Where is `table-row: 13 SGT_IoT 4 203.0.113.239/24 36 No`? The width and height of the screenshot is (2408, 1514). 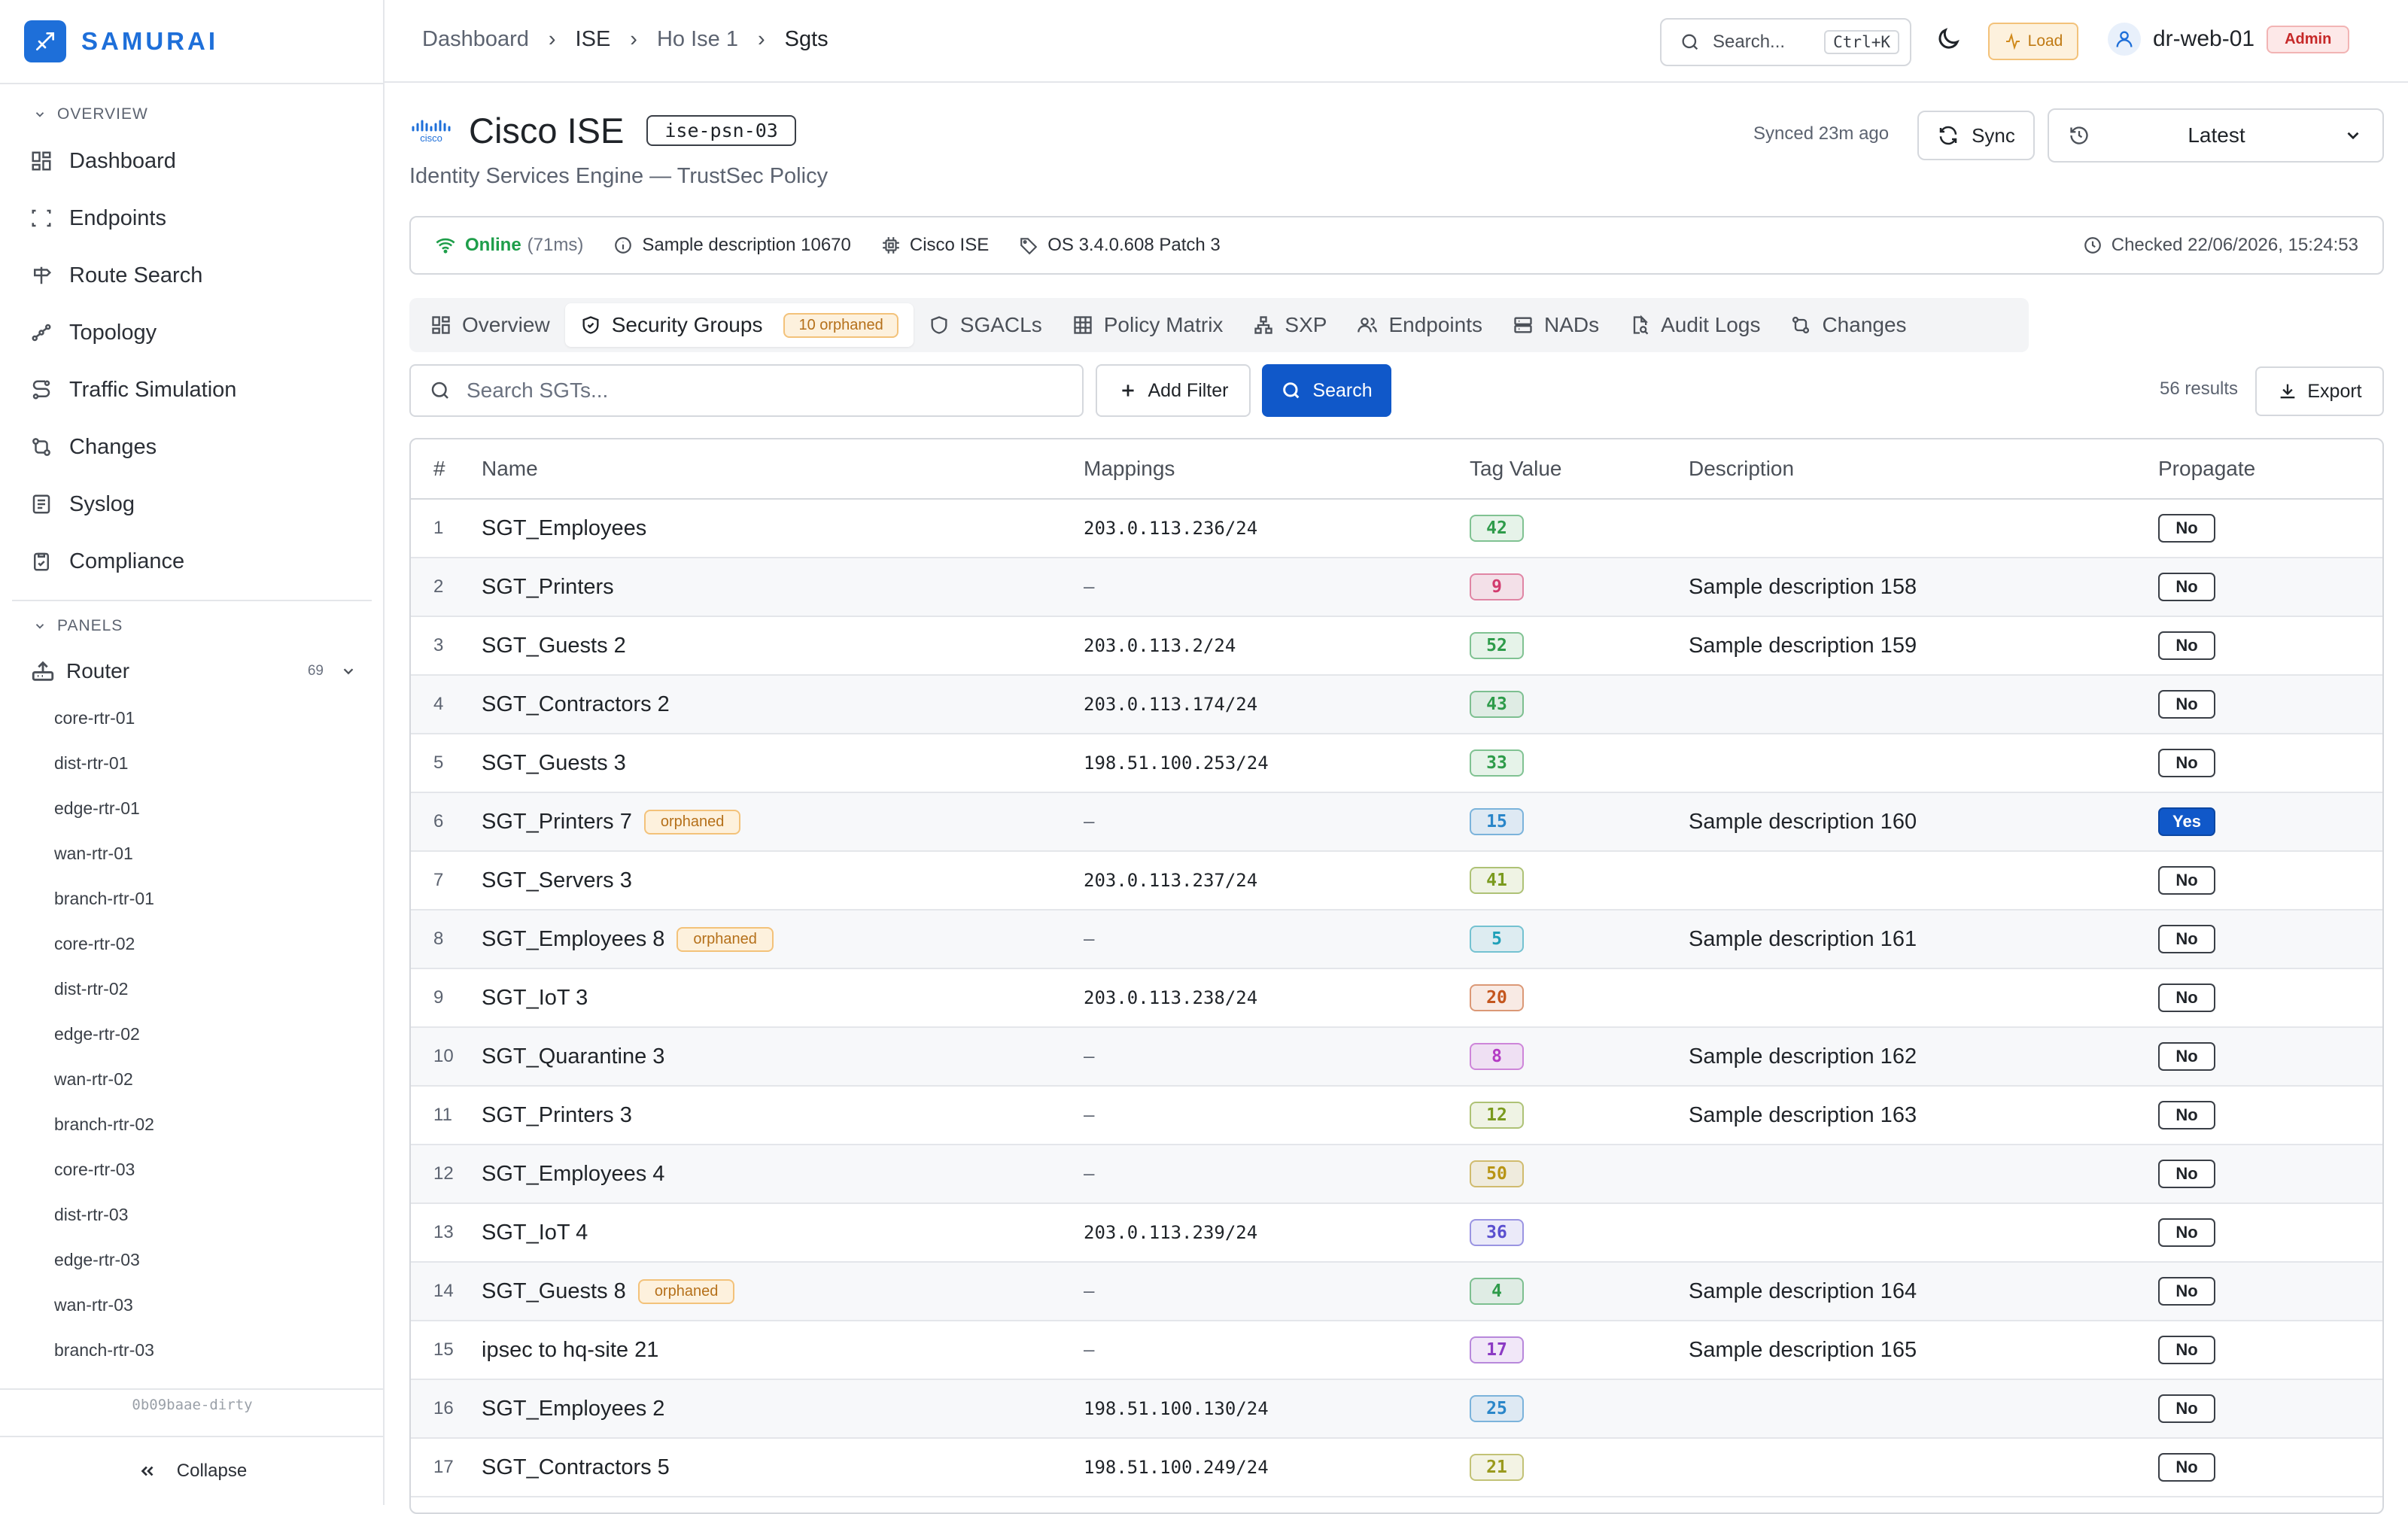 table-row: 13 SGT_IoT 4 203.0.113.239/24 36 No is located at coordinates (1396, 1233).